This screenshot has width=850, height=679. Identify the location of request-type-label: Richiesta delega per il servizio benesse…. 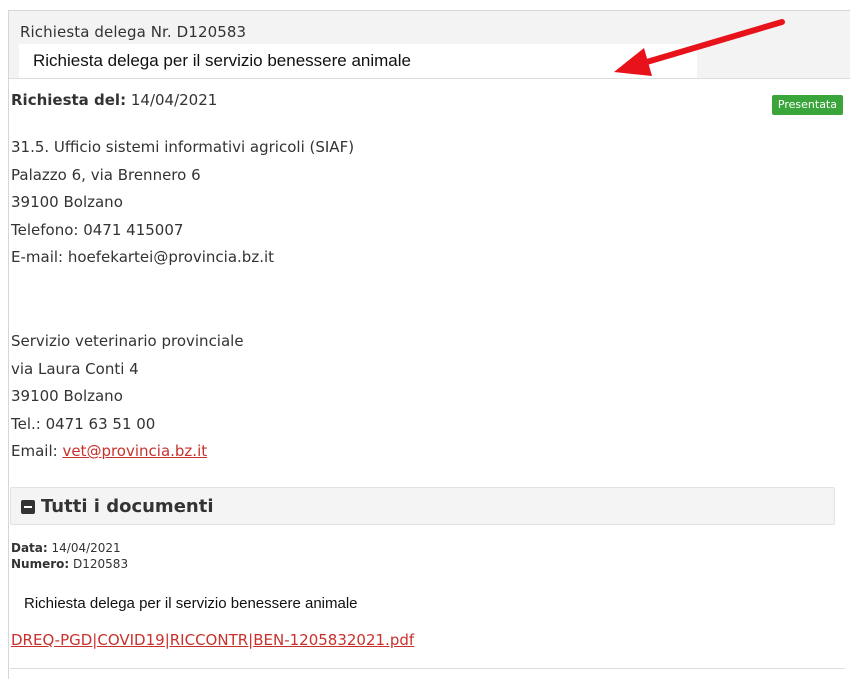
(358, 61).